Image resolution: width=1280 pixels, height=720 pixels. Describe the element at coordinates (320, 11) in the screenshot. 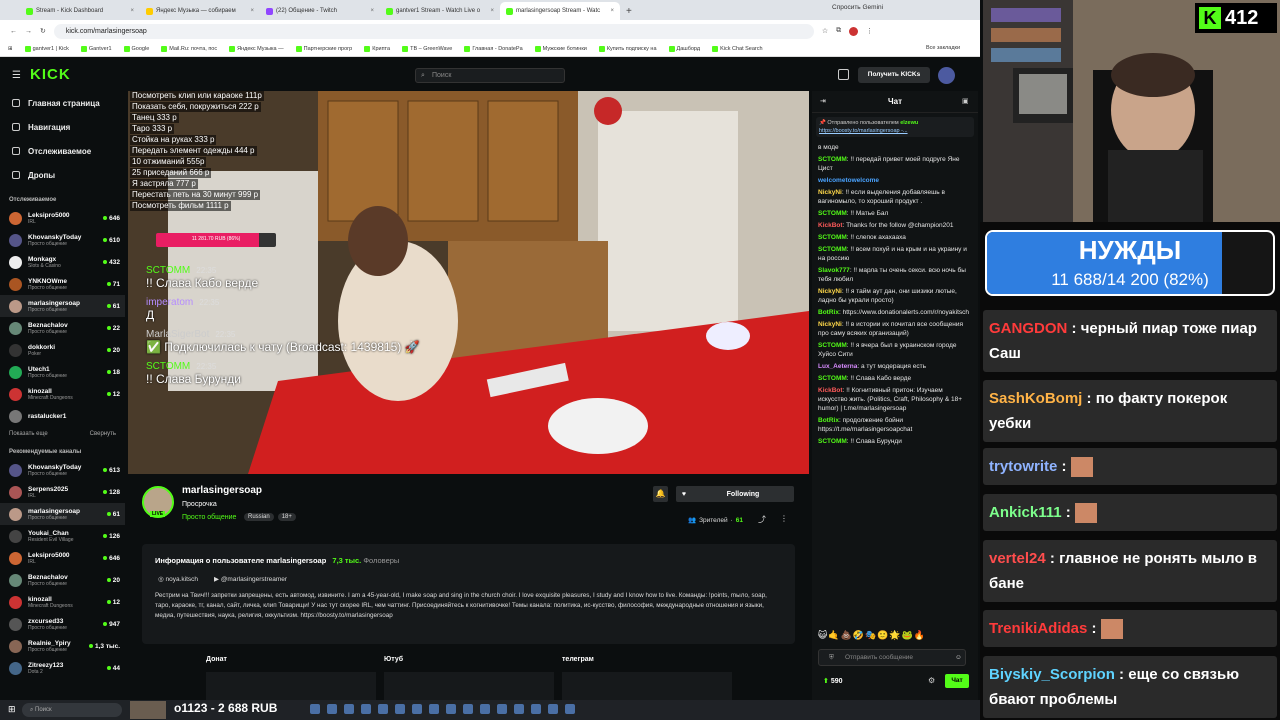

I see `browser-tab: (22) Общение - Twitch ×` at that location.